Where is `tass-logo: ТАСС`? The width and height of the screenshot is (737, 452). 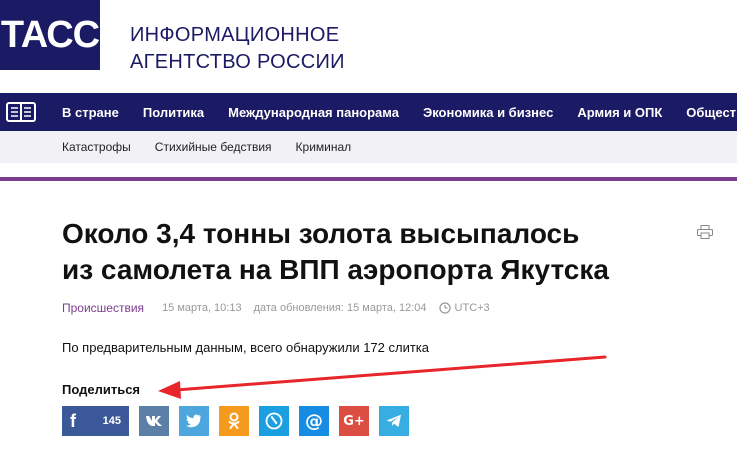
tass-logo: ТАСС is located at coordinates (50, 35).